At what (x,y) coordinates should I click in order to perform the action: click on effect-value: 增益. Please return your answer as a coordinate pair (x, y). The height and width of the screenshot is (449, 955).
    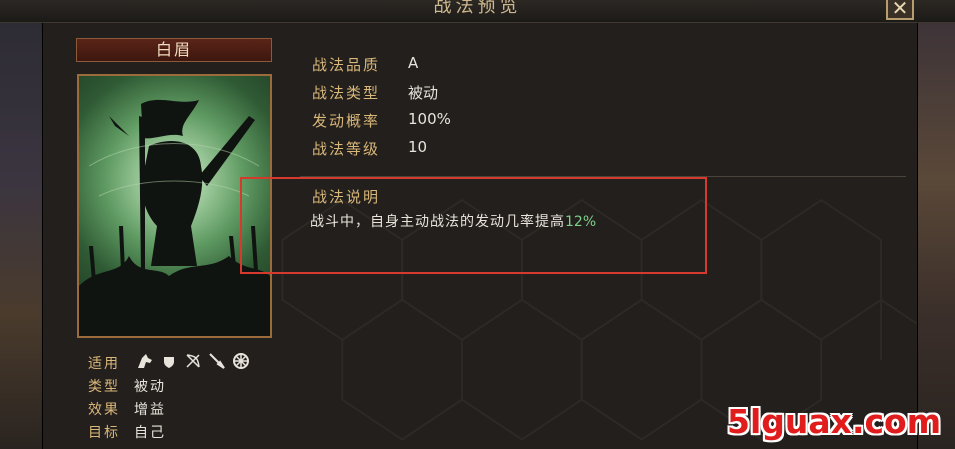
    Looking at the image, I should click on (150, 410).